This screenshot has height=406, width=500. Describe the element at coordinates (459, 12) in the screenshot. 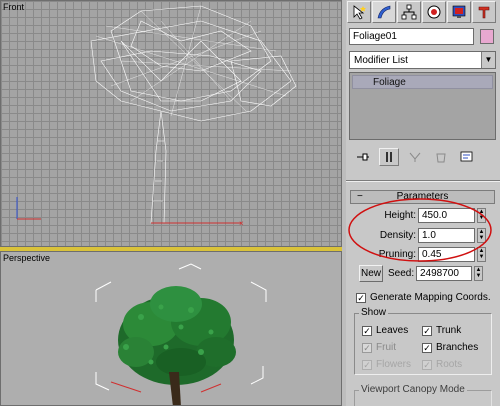

I see `display-tab-icon` at that location.